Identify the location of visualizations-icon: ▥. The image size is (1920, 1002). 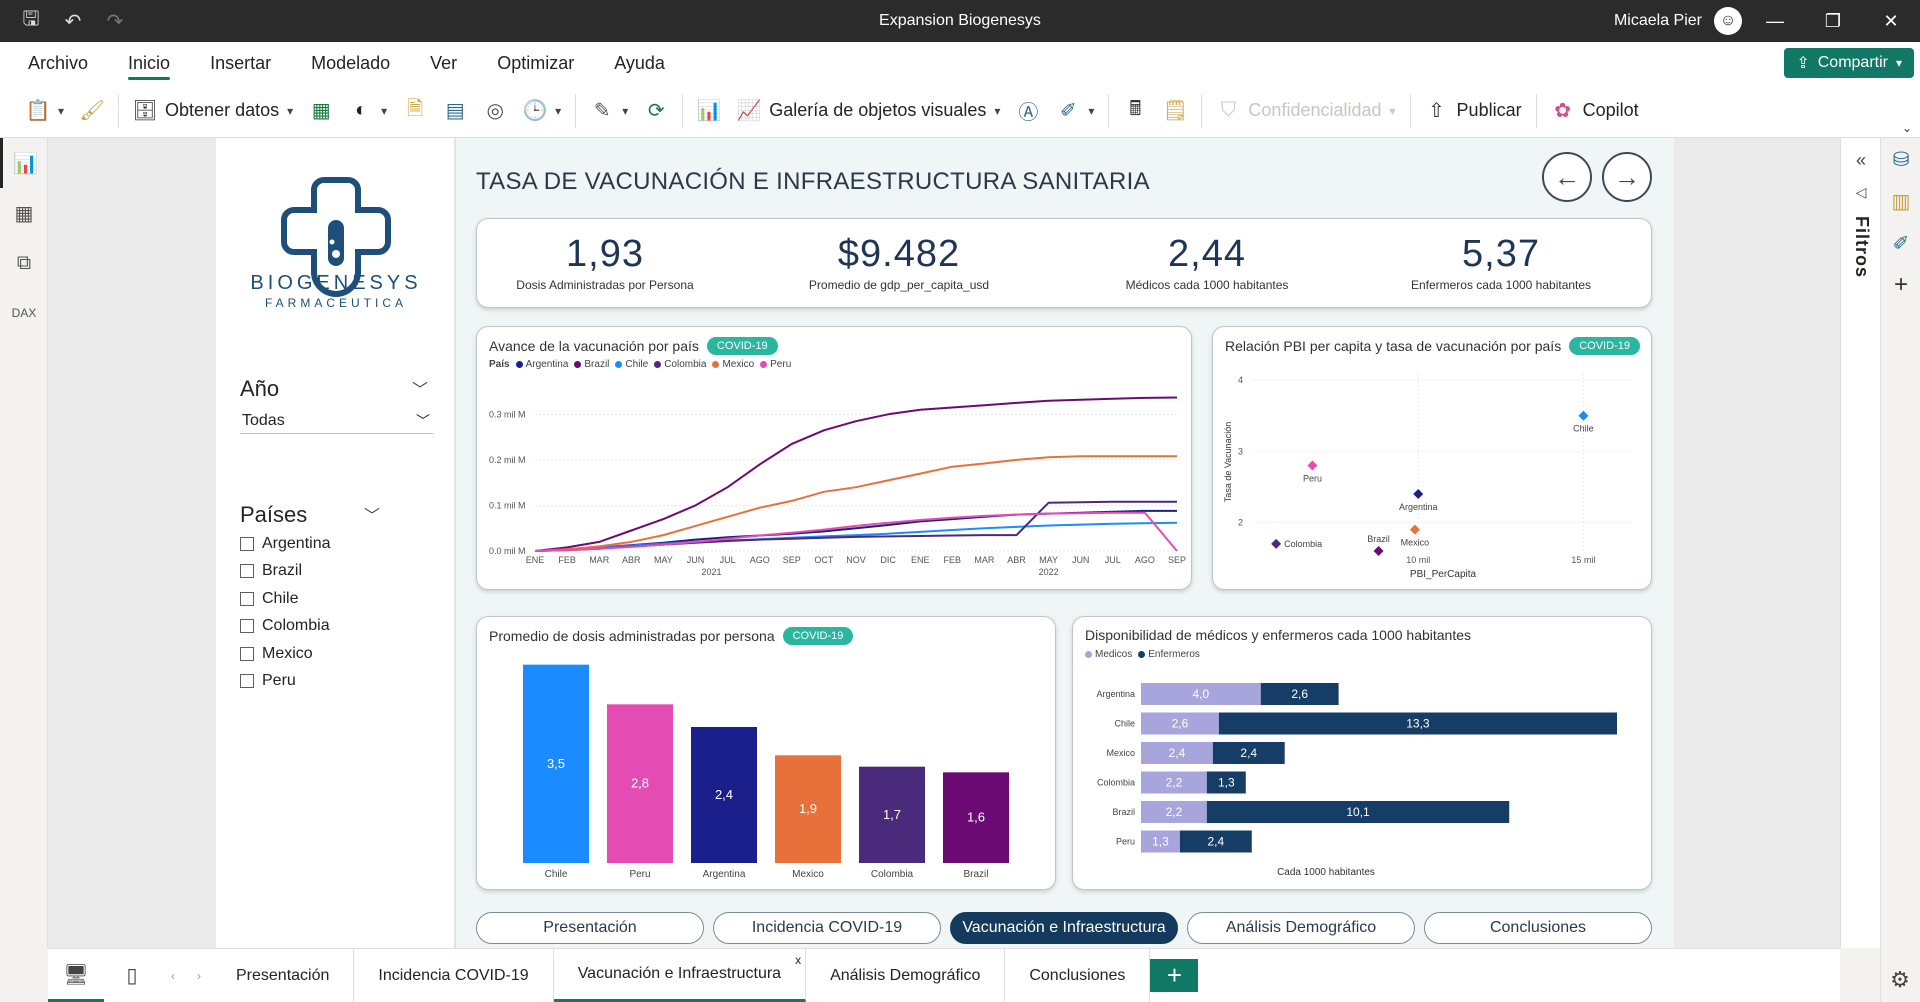
(1900, 201).